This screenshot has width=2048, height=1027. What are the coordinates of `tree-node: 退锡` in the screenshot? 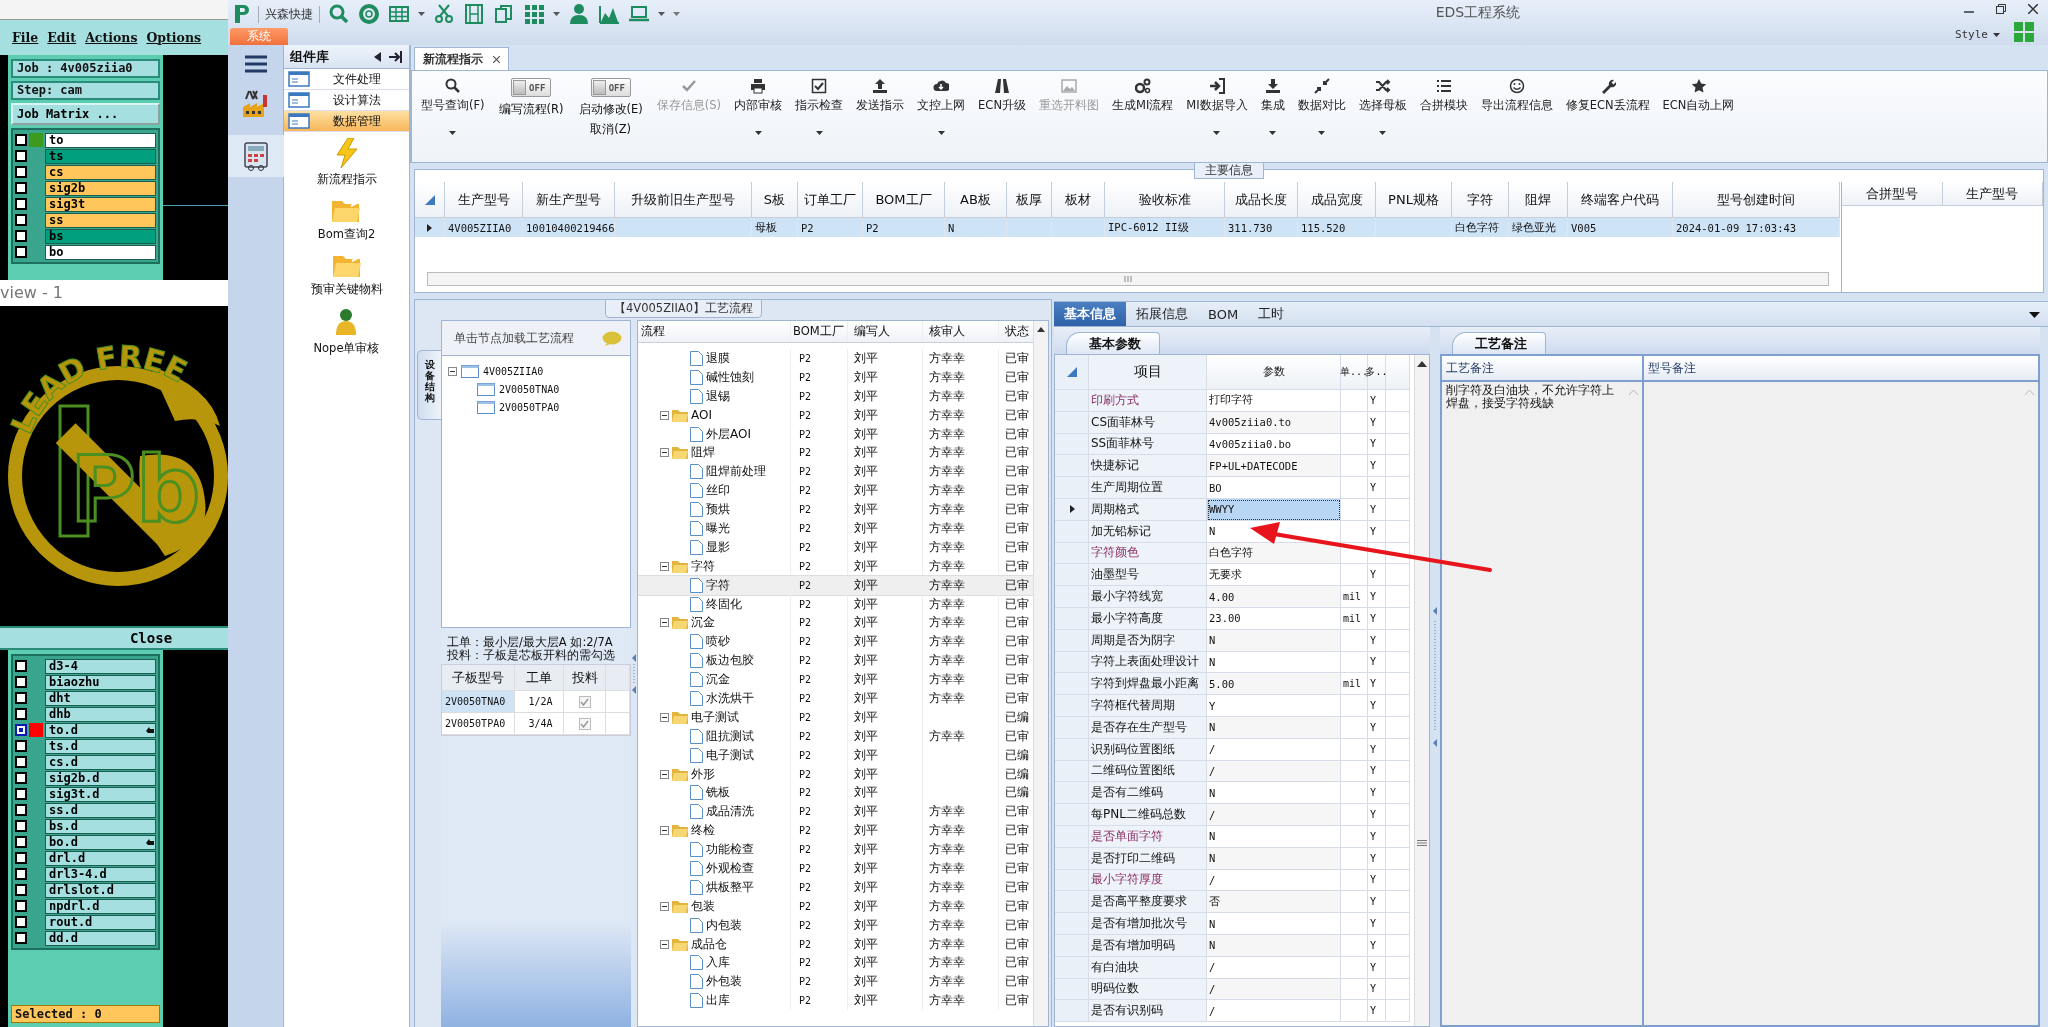 It's located at (718, 396).